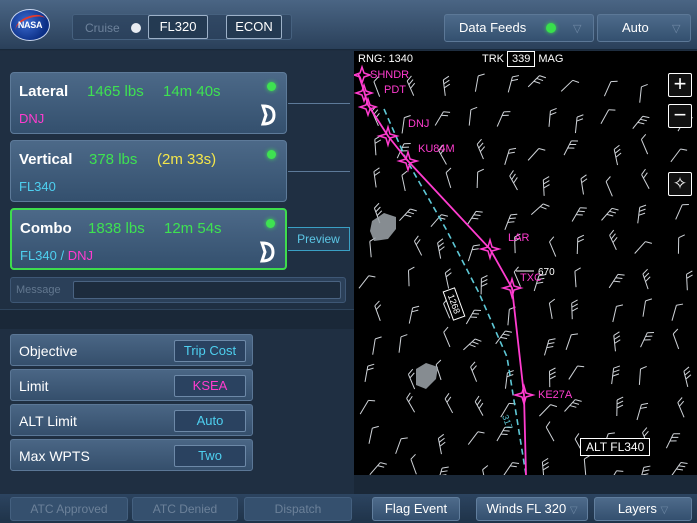 The height and width of the screenshot is (523, 697). I want to click on alt-limit-selector: Auto, so click(210, 421).